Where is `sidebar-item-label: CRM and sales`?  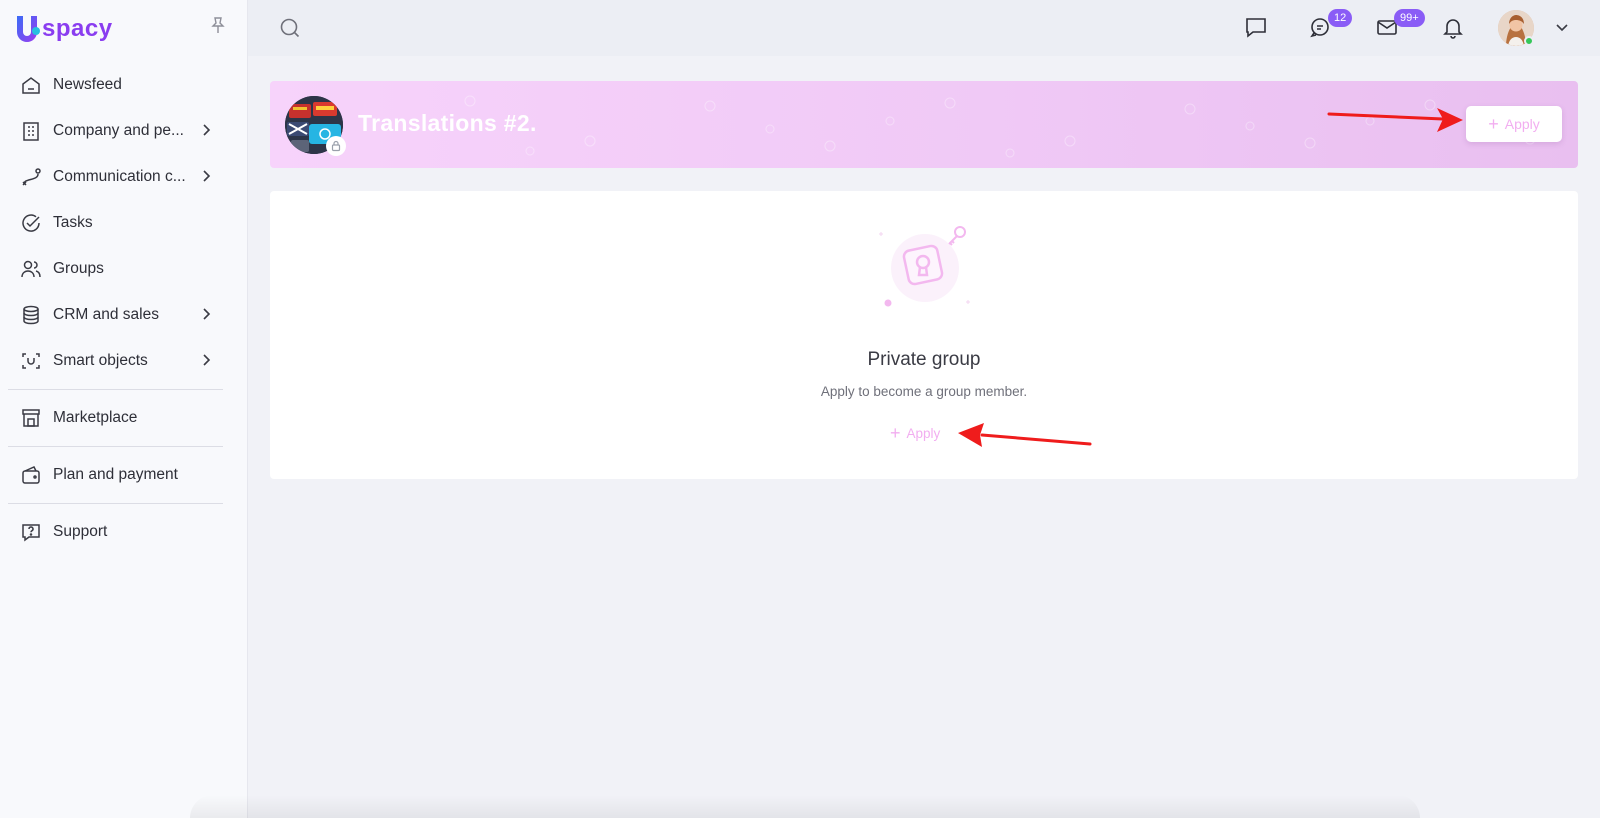
sidebar-item-label: CRM and sales is located at coordinates (106, 314).